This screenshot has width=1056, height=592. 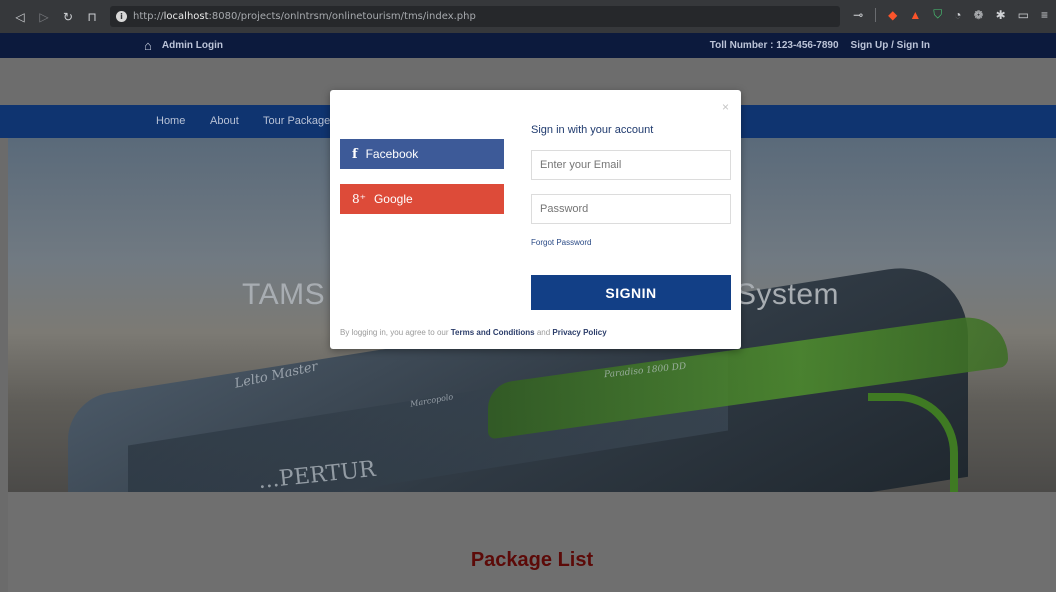 I want to click on nav-item-home: Home, so click(x=170, y=121).